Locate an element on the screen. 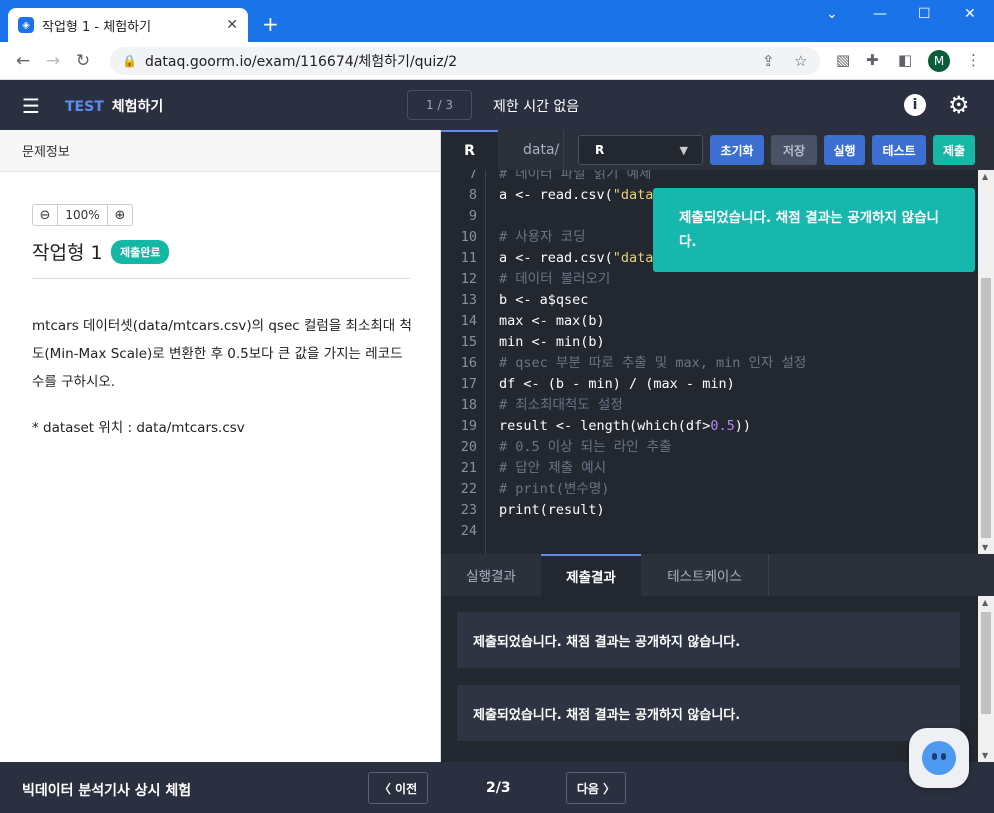 Image resolution: width=994 pixels, height=813 pixels. brand: TEST 체험하기 is located at coordinates (114, 106).